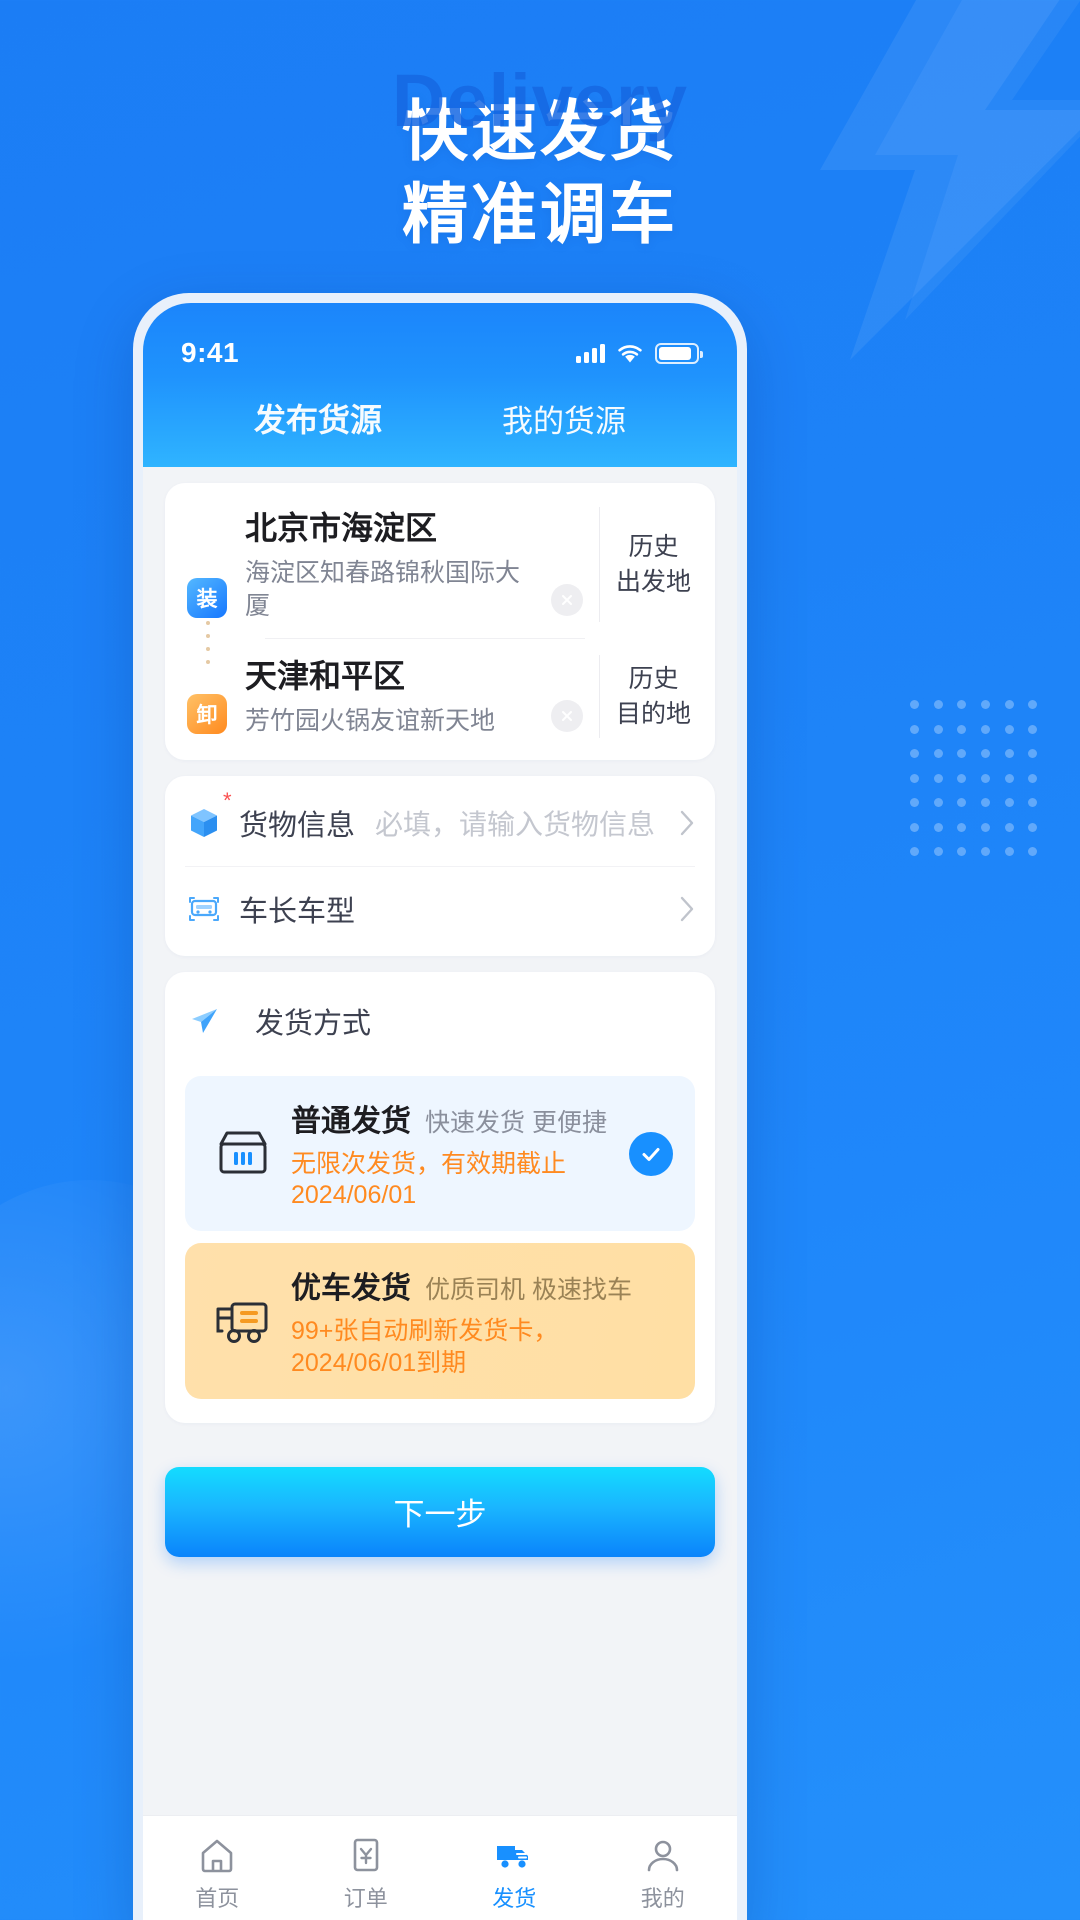  Describe the element at coordinates (567, 715) in the screenshot. I see `destination-clear-icon` at that location.